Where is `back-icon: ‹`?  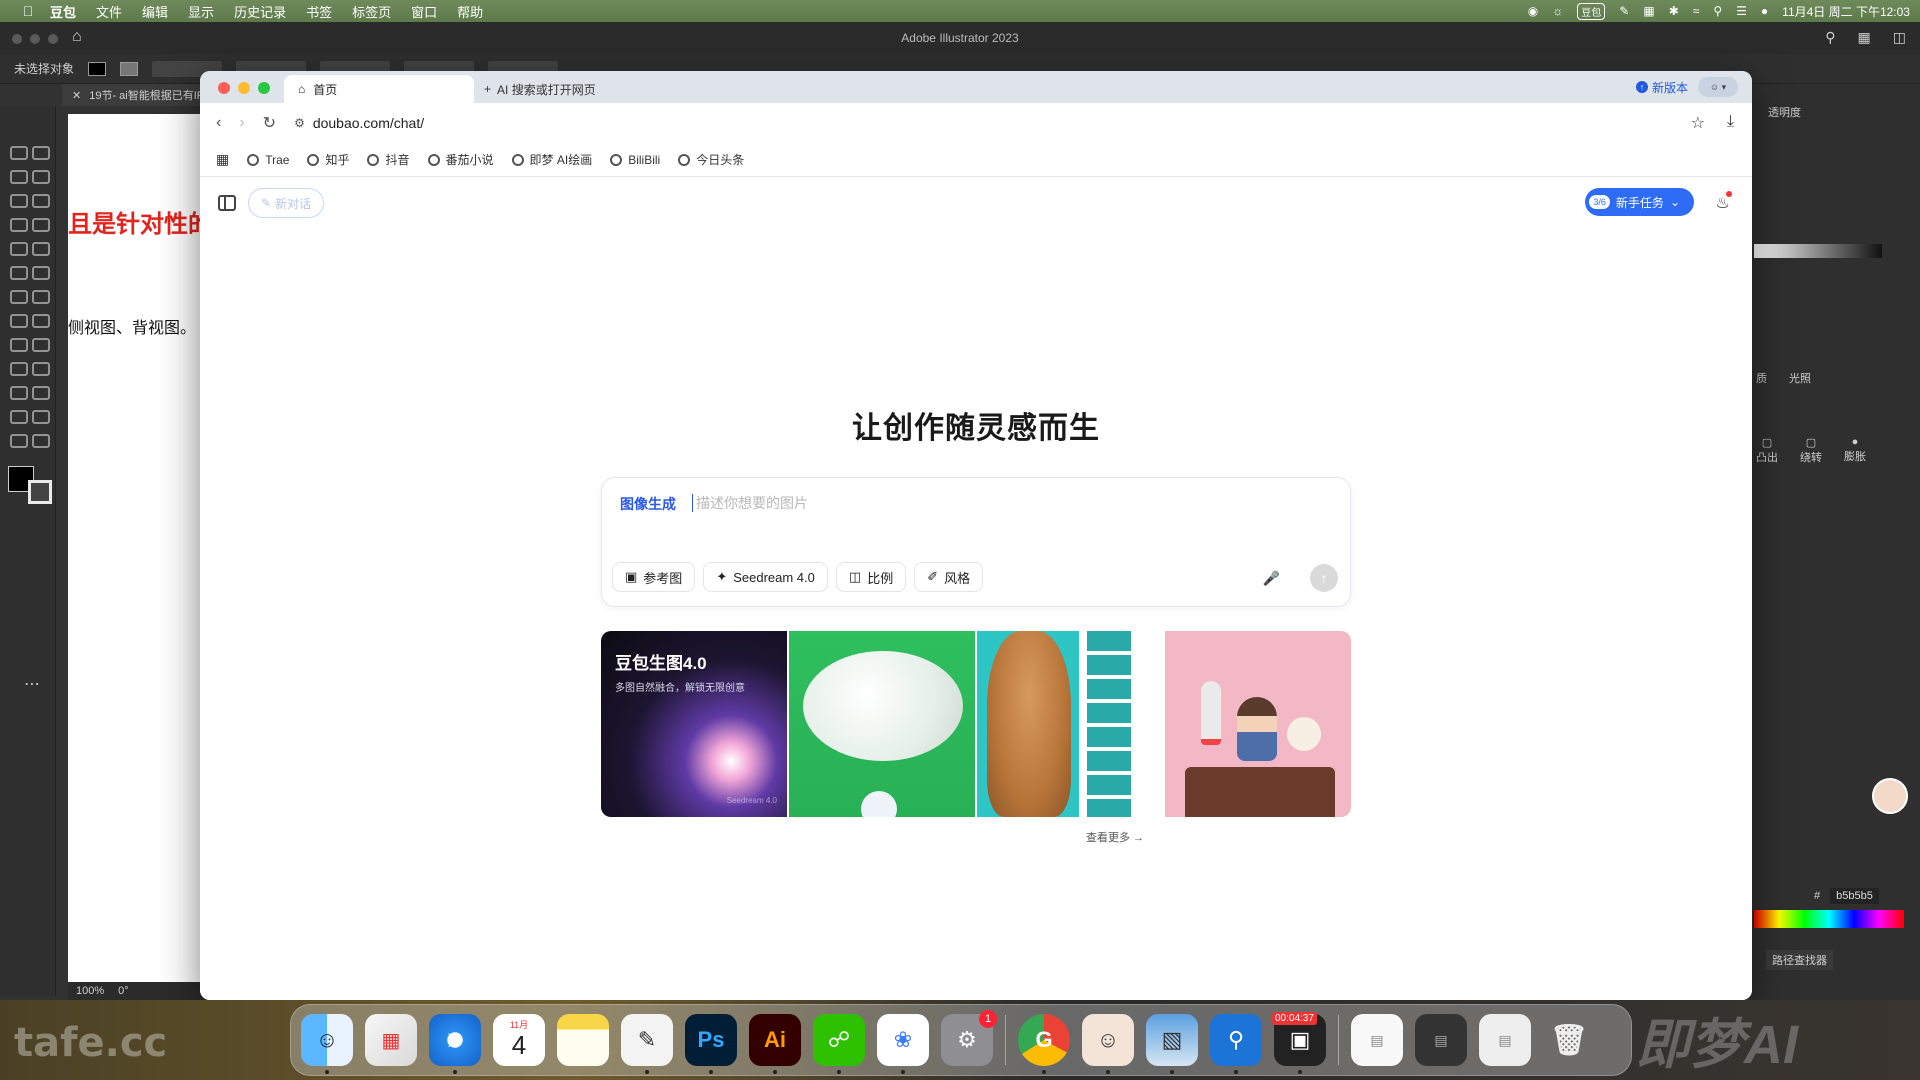 back-icon: ‹ is located at coordinates (218, 123).